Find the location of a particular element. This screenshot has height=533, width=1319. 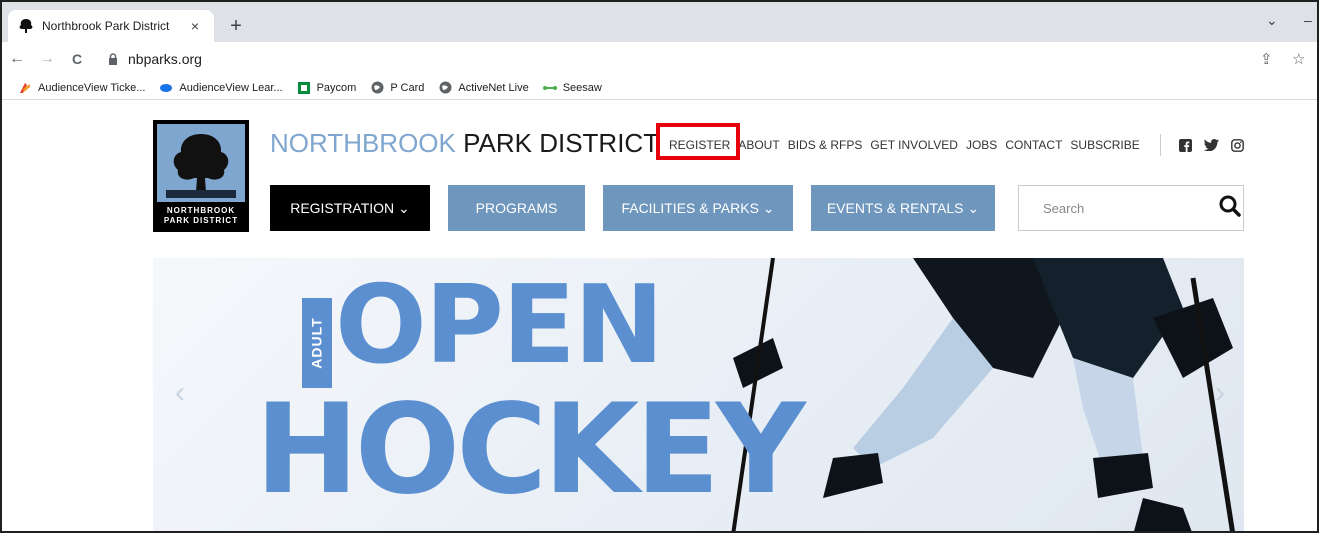

new-tab-button: + is located at coordinates (236, 26).